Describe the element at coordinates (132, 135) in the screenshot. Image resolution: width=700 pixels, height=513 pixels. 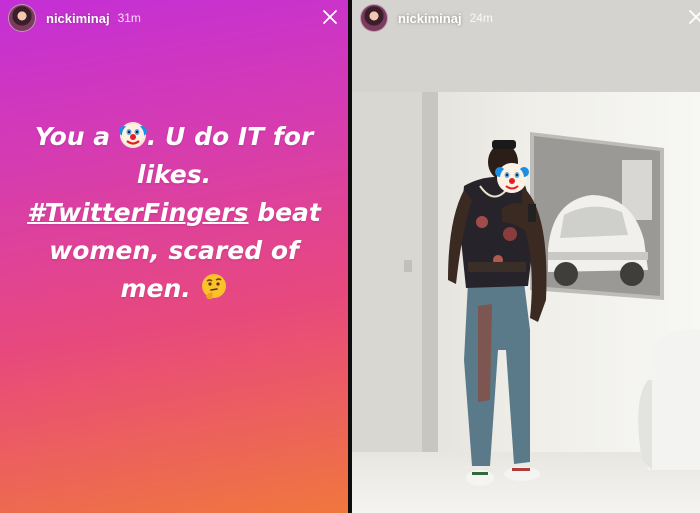
I see `clown-face-icon` at that location.